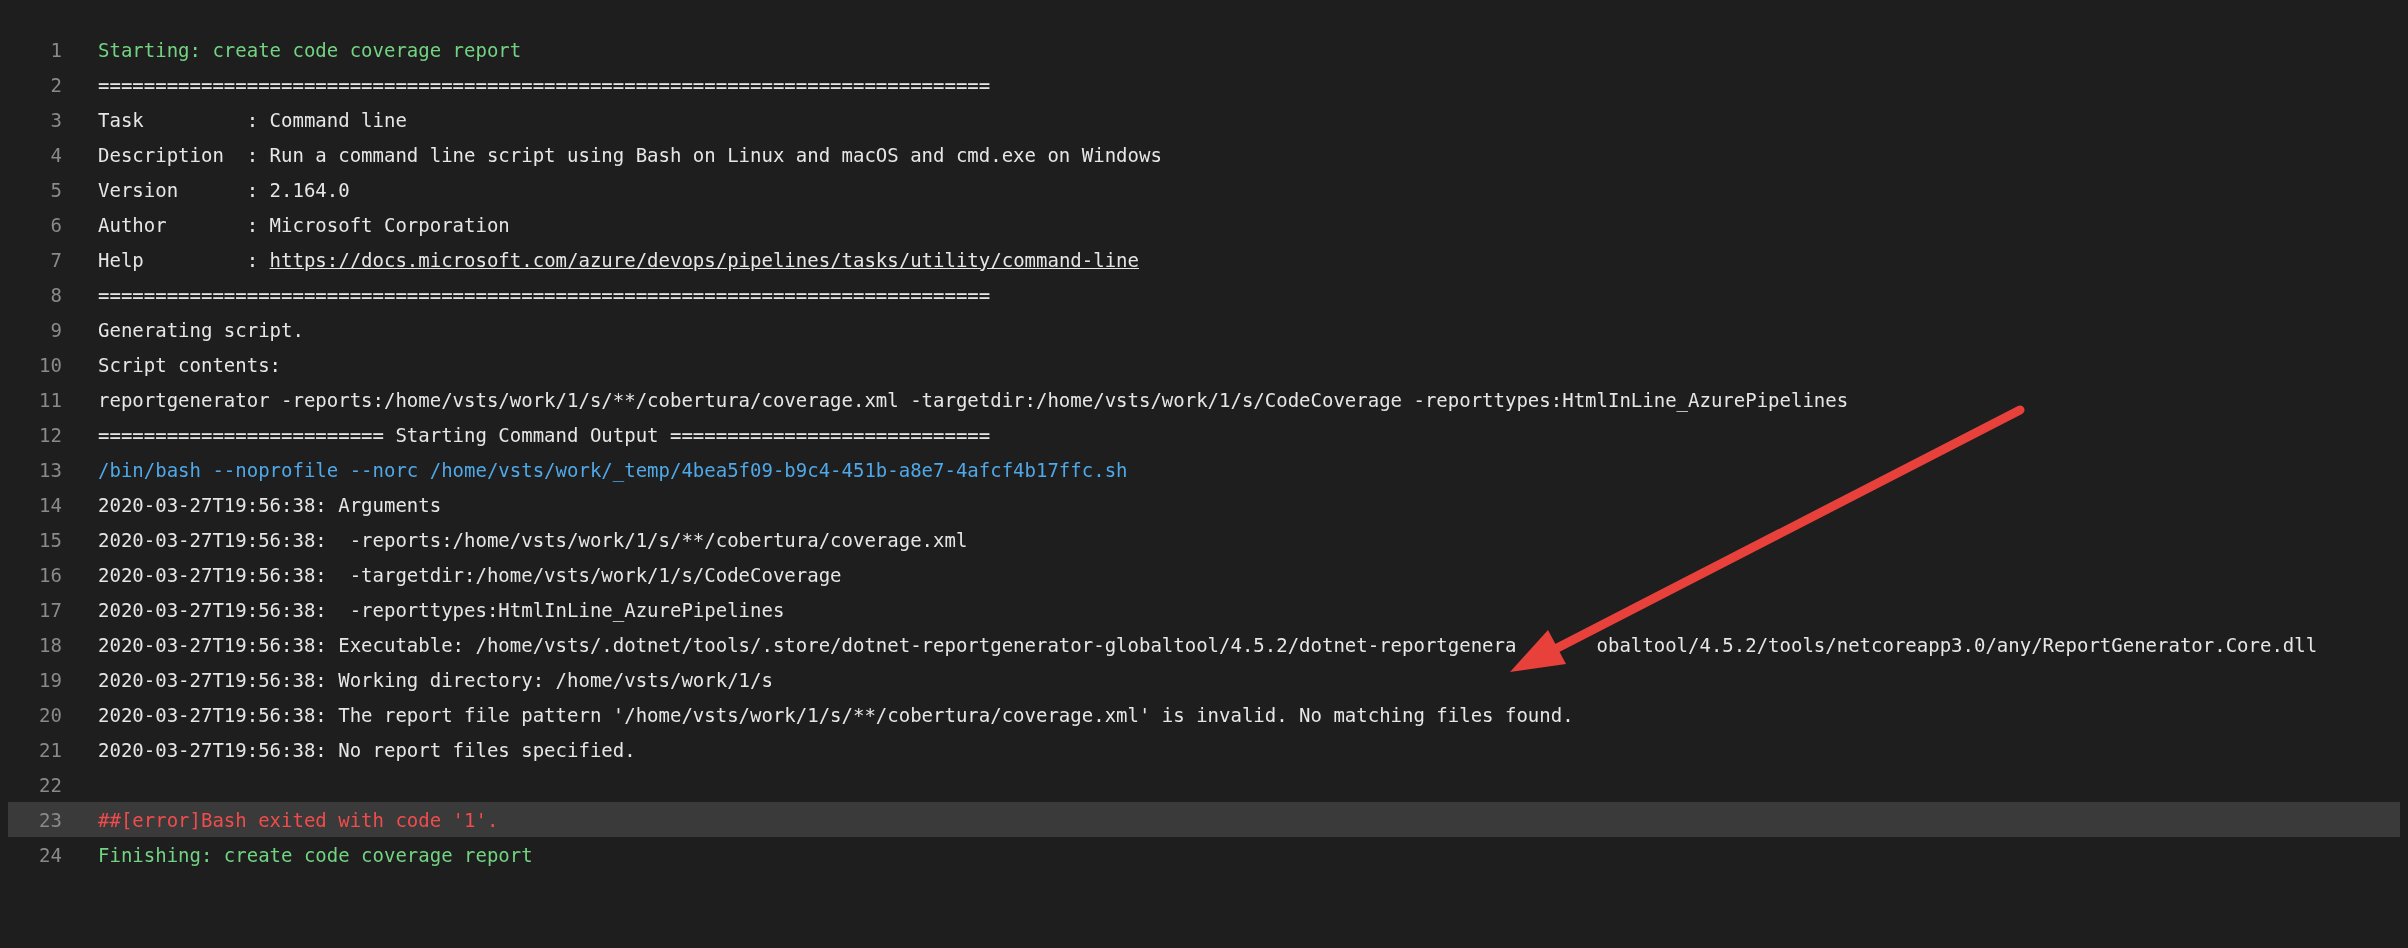 The width and height of the screenshot is (2408, 948). What do you see at coordinates (50, 399) in the screenshot?
I see `line-number: 11` at bounding box center [50, 399].